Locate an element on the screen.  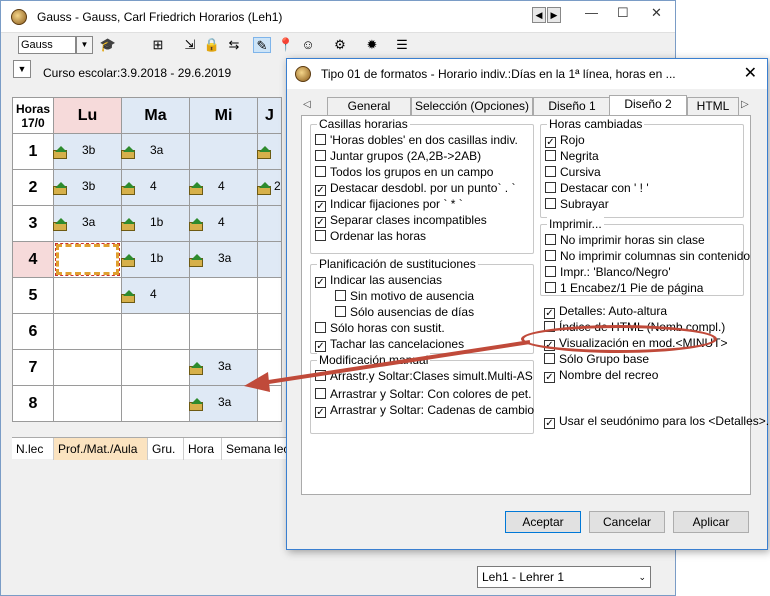
annotation-arrow is located at coordinates (387, 366).